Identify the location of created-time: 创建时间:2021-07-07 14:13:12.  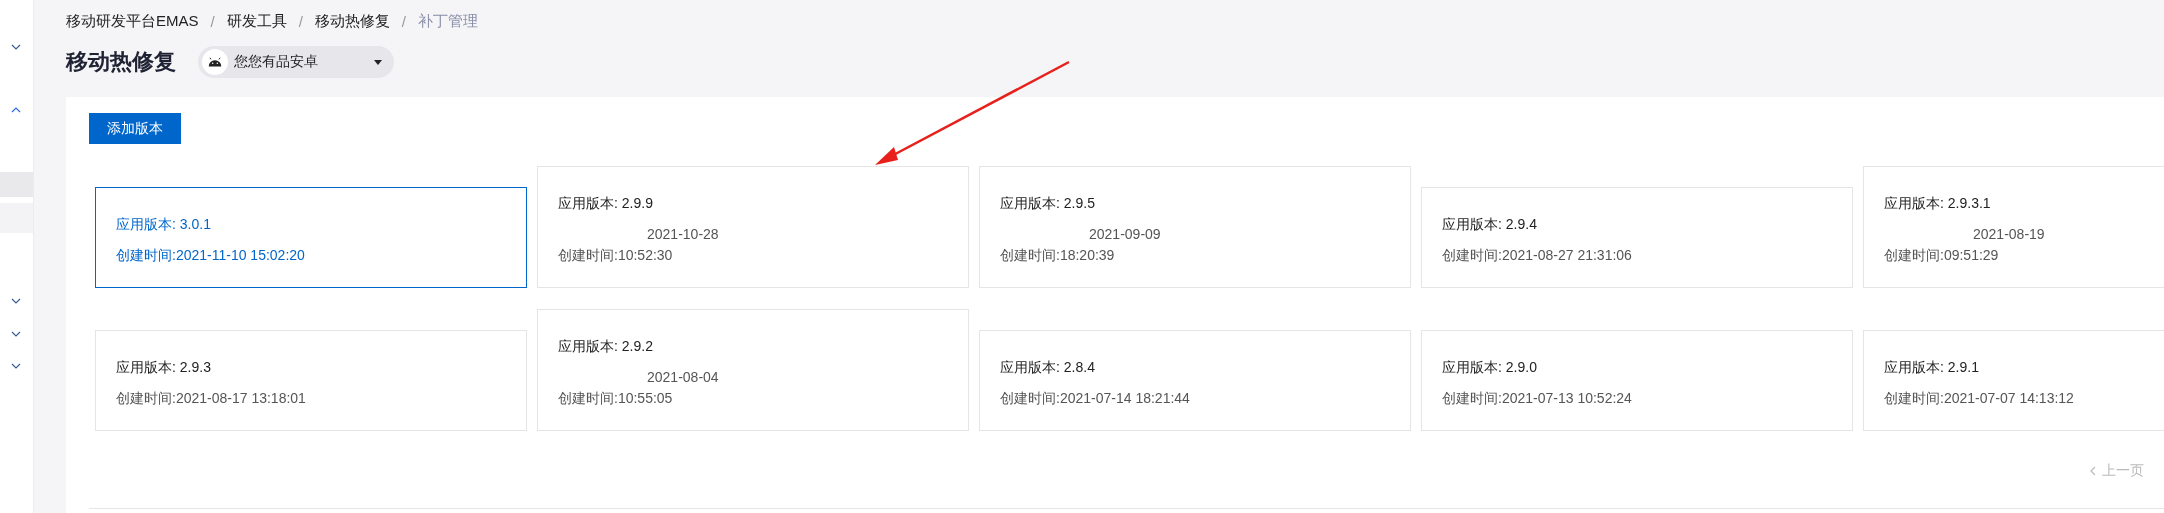
(1979, 398).